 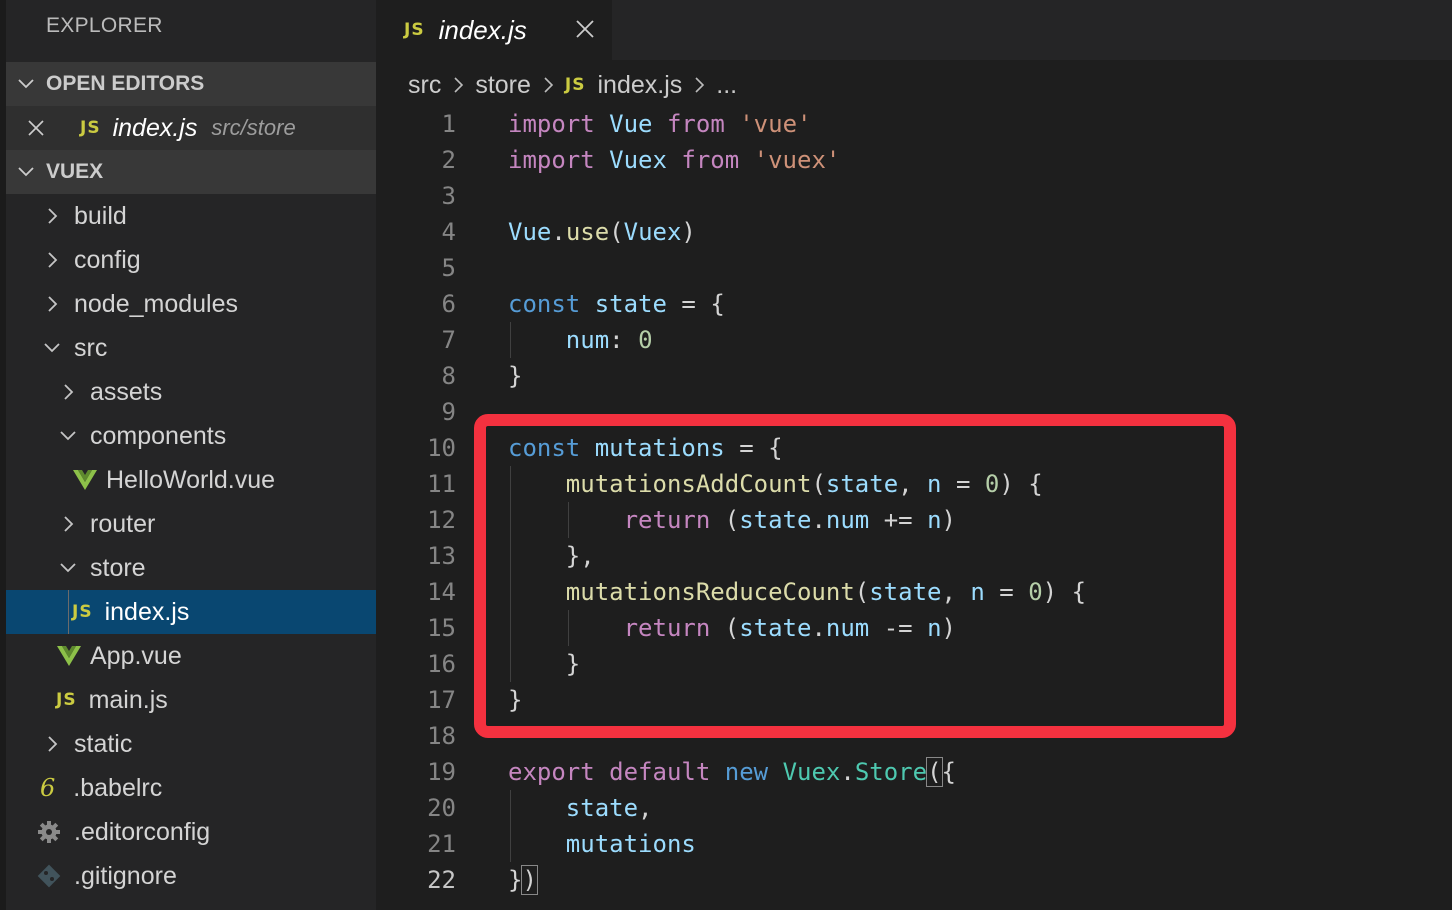 I want to click on breadcrumb-file: index.js, so click(x=640, y=85).